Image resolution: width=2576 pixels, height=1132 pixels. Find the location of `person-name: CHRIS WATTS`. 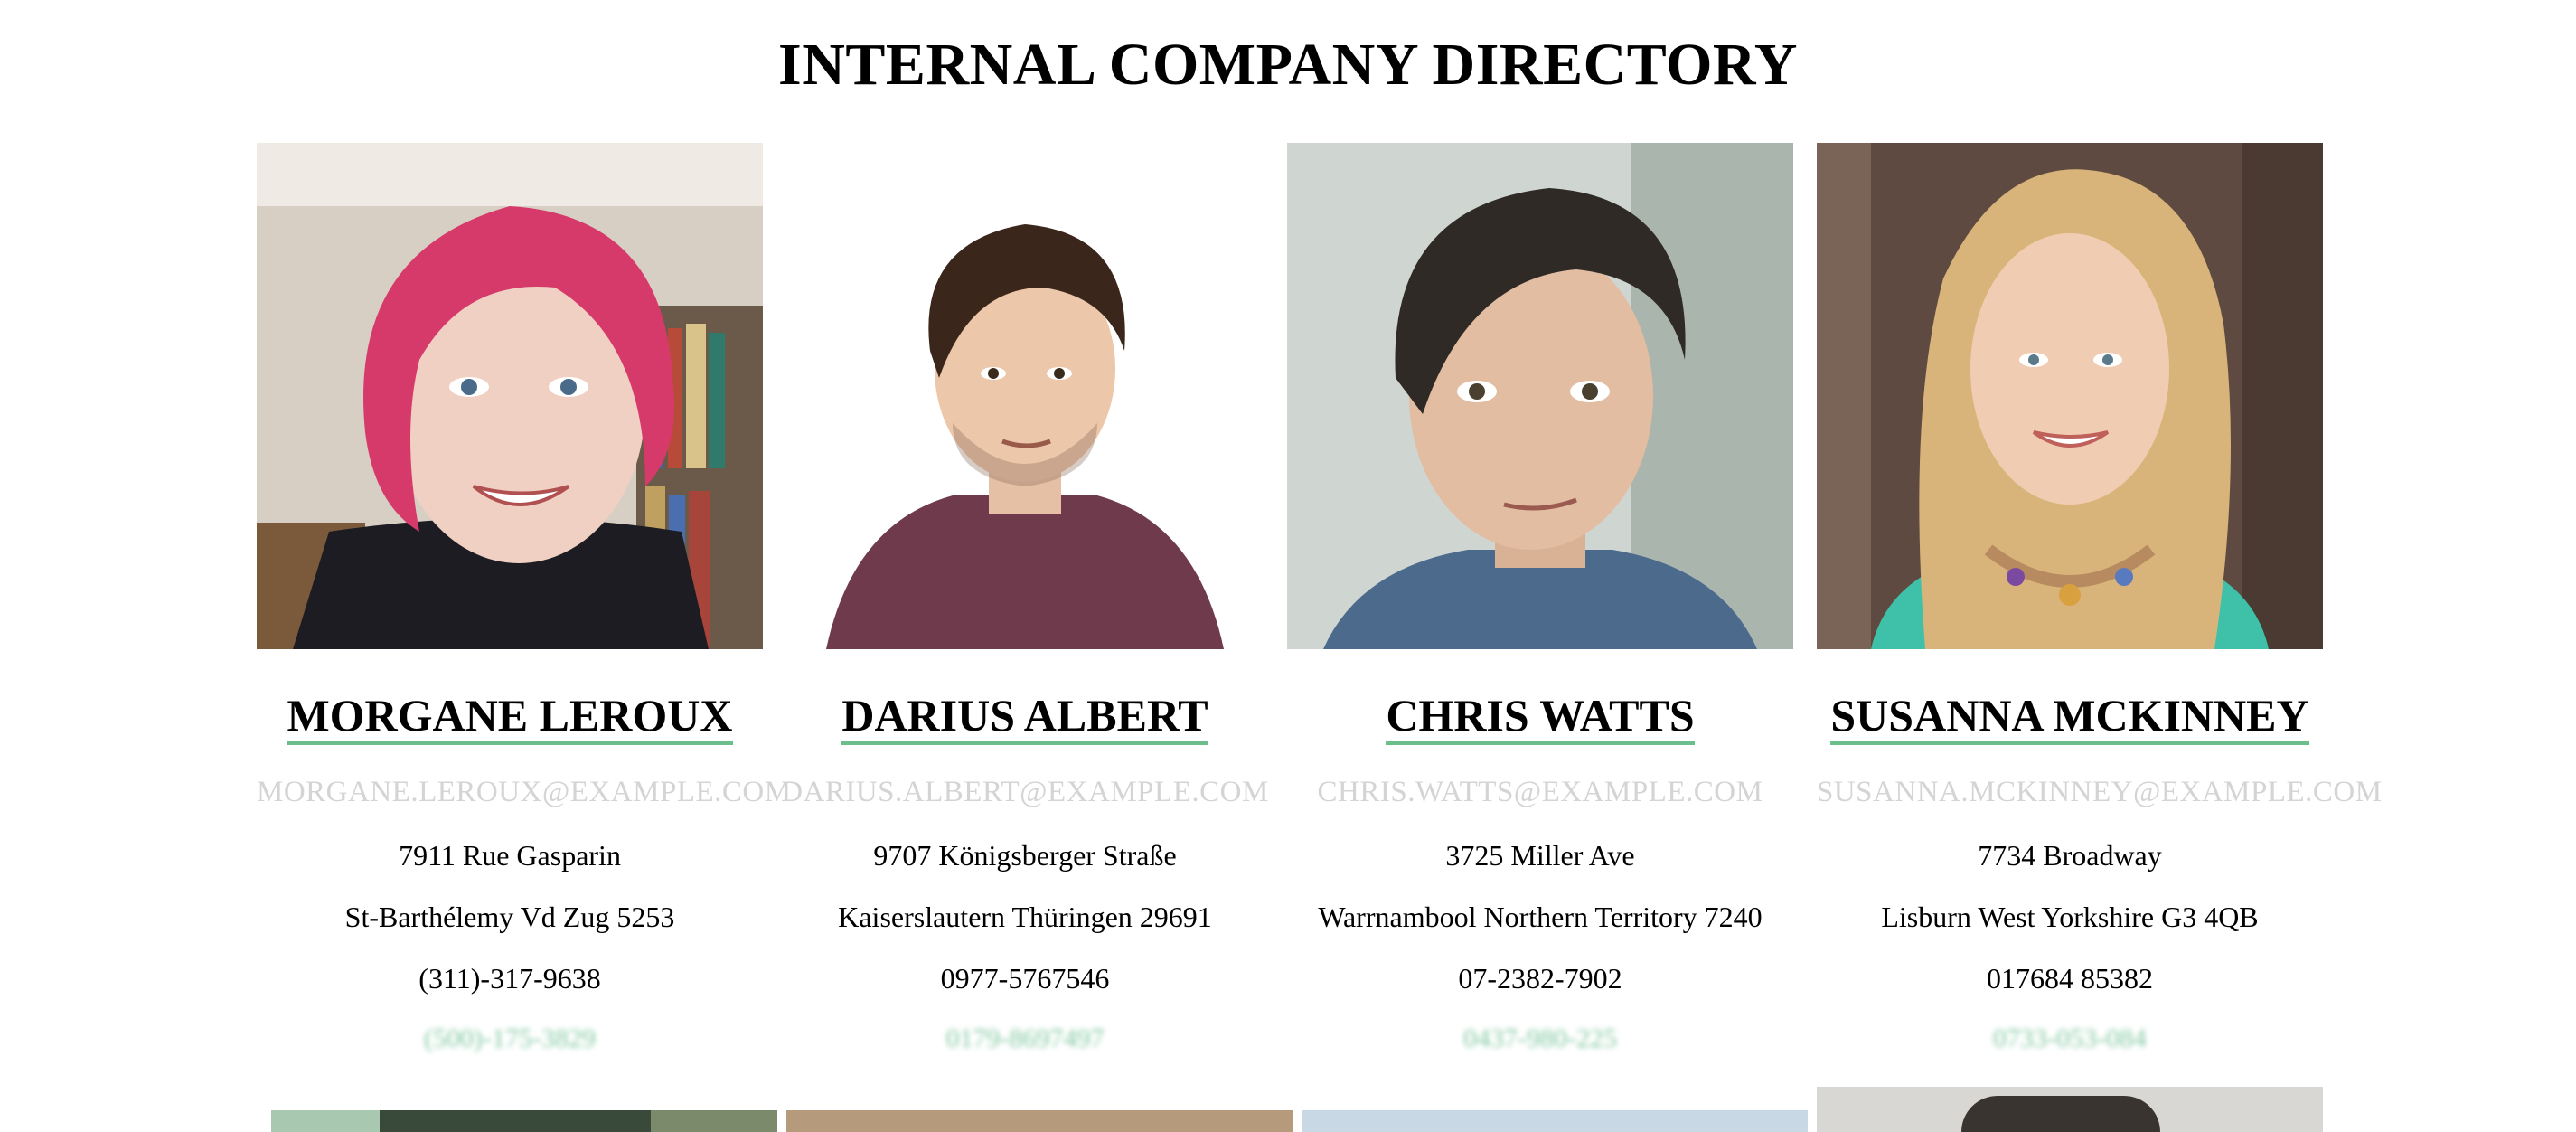

person-name: CHRIS WATTS is located at coordinates (1540, 717).